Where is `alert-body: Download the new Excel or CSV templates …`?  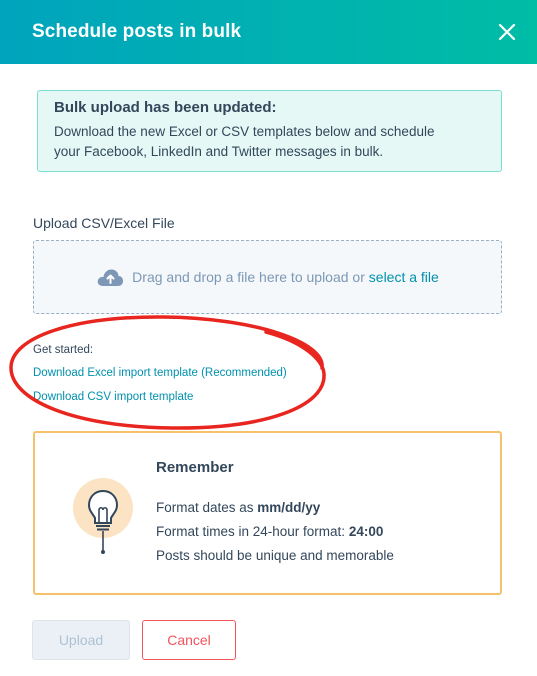 alert-body: Download the new Excel or CSV templates … is located at coordinates (269, 142).